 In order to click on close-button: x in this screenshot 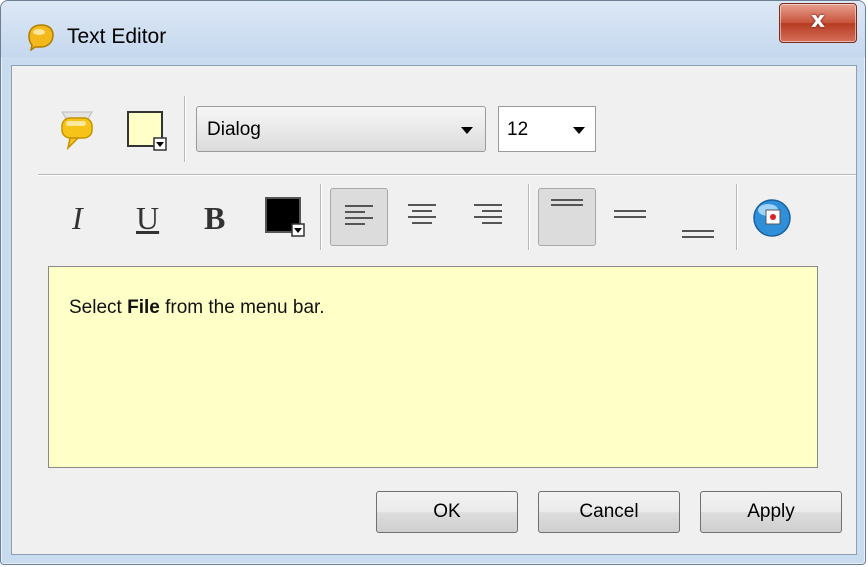, I will do `click(818, 23)`.